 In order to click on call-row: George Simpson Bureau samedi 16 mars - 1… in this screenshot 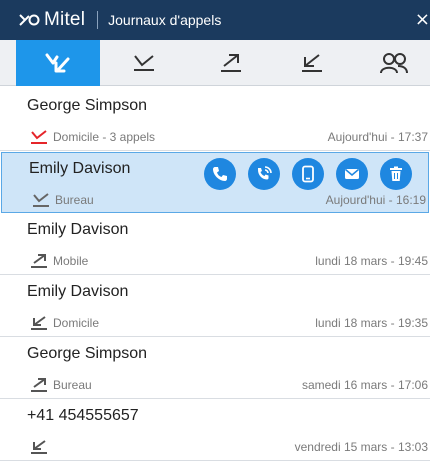, I will do `click(215, 368)`.